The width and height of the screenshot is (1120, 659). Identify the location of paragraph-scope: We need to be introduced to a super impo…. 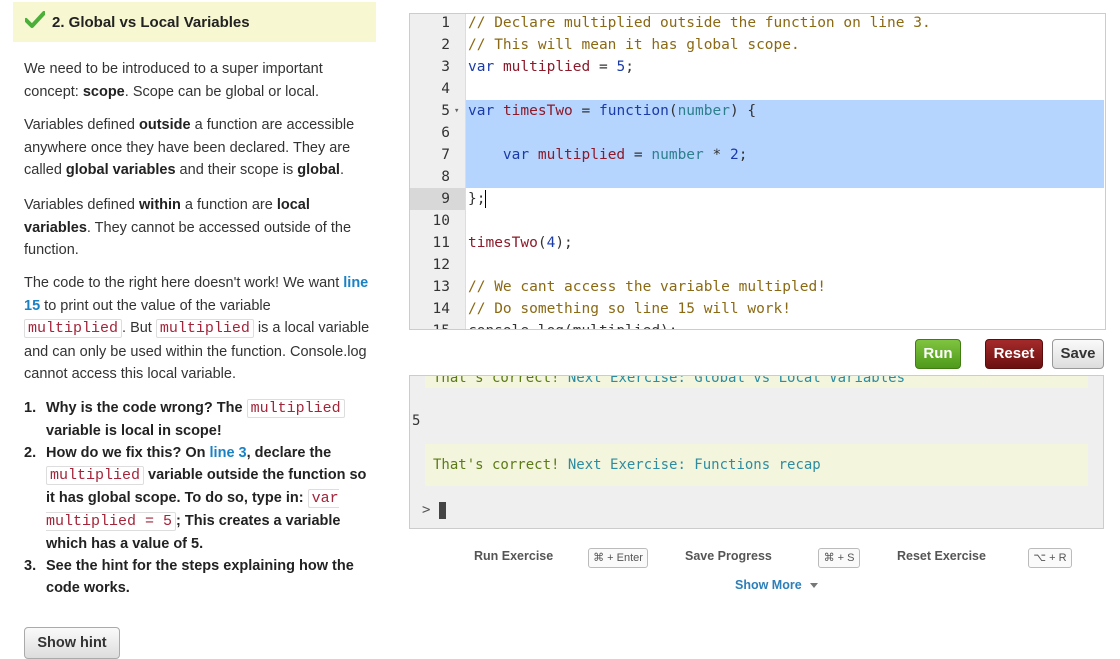
(173, 80).